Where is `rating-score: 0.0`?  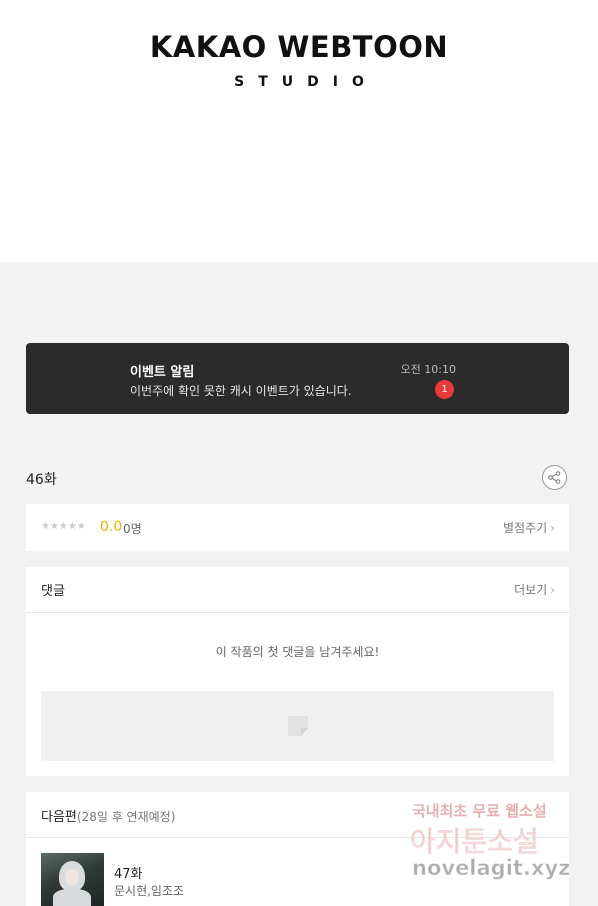 rating-score: 0.0 is located at coordinates (111, 527).